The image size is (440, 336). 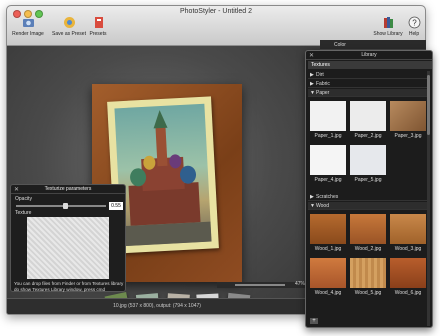 What do you see at coordinates (323, 84) in the screenshot?
I see `section-label: Fabric` at bounding box center [323, 84].